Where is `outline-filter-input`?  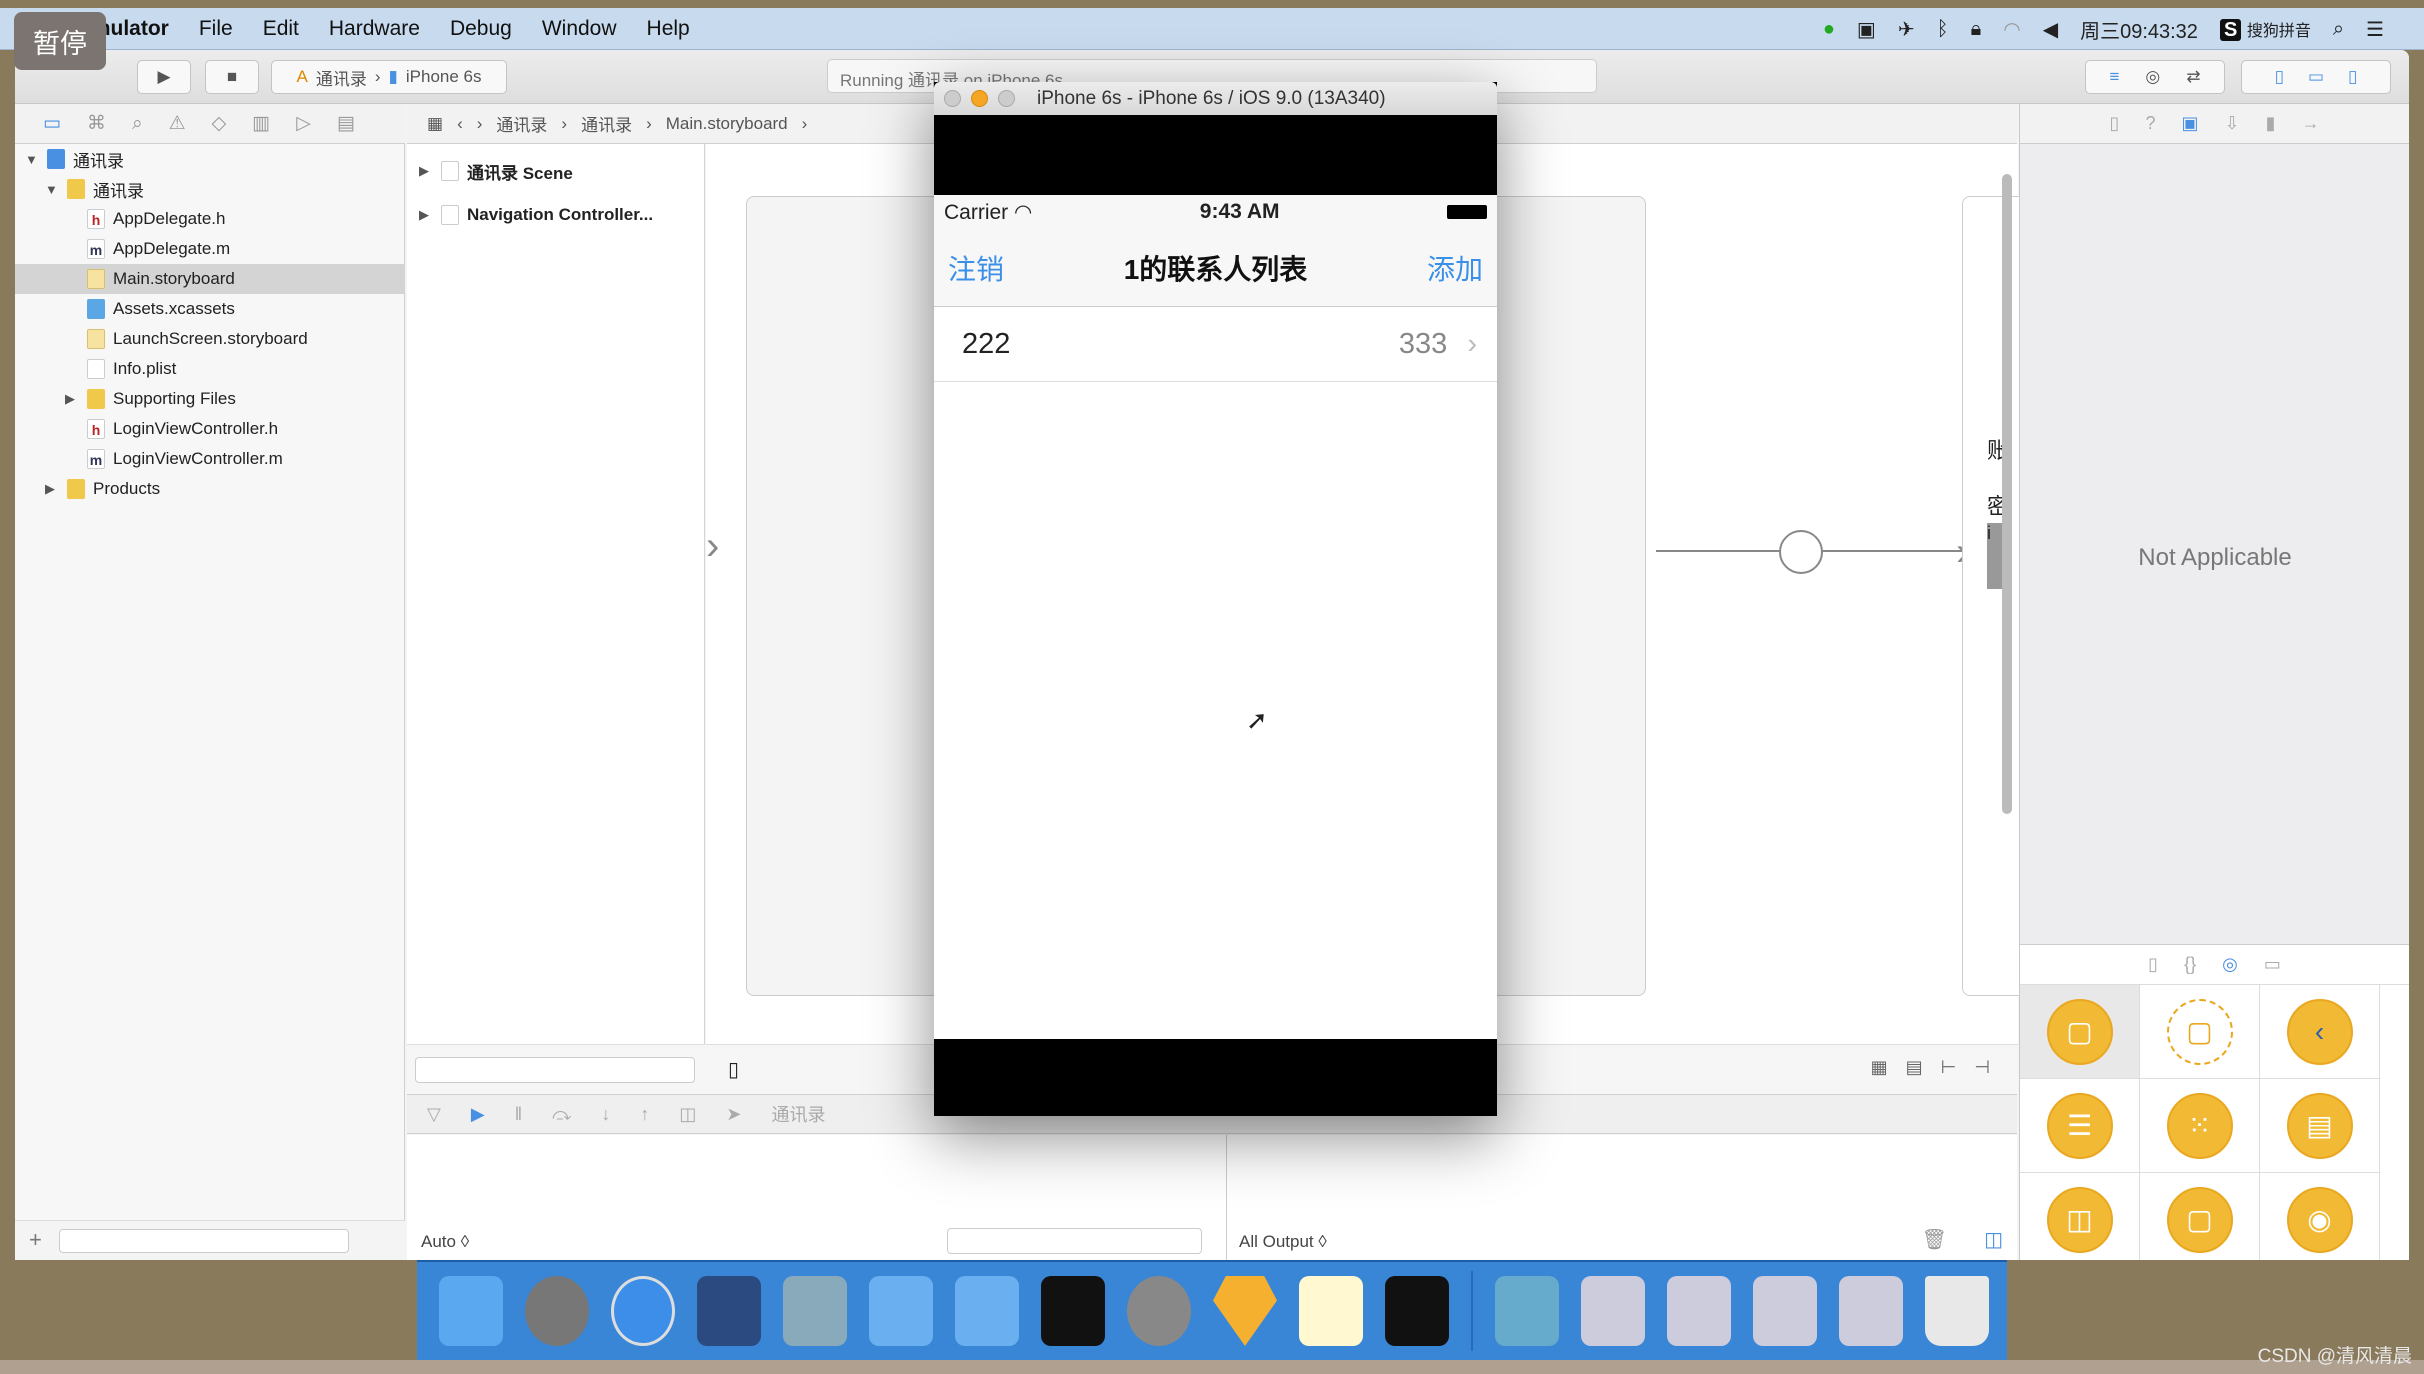
outline-filter-input is located at coordinates (555, 1070).